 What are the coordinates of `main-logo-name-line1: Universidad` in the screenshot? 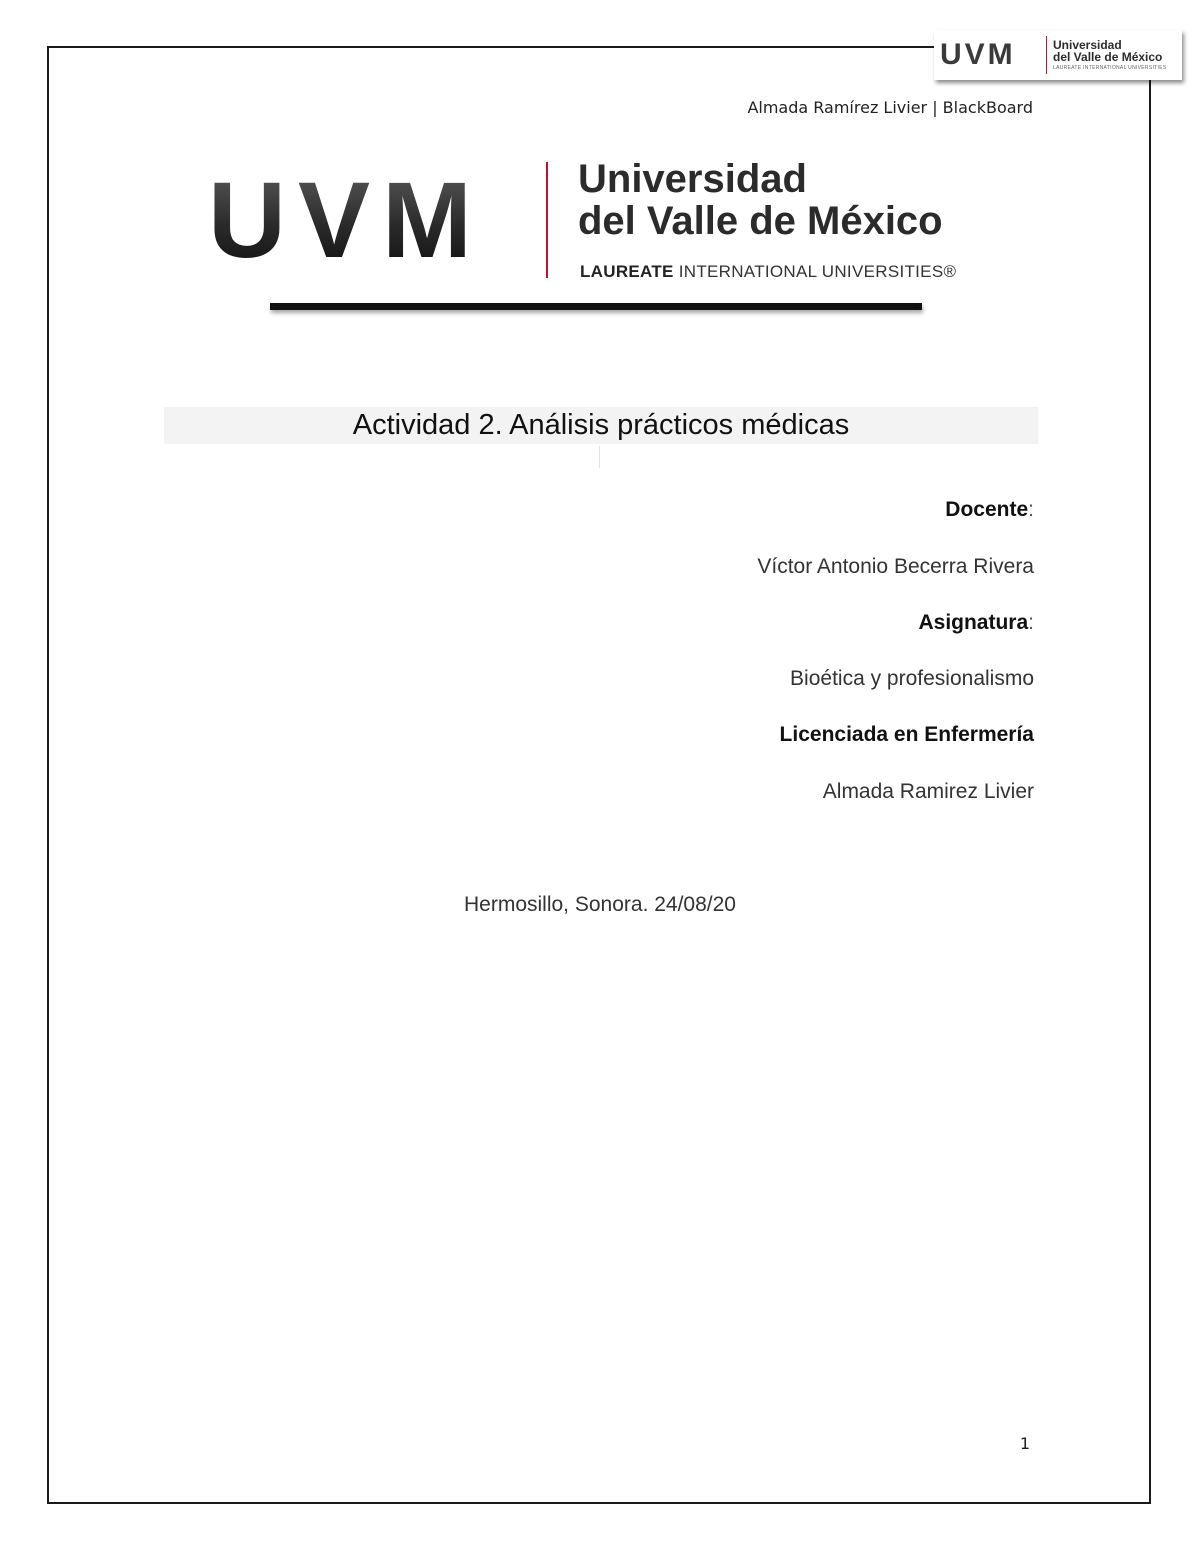 It's located at (692, 179).